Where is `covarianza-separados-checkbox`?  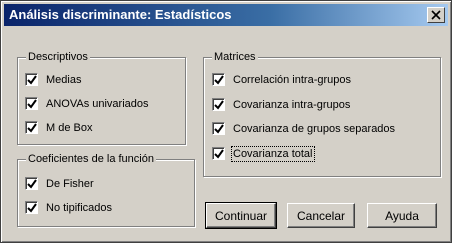 covarianza-separados-checkbox is located at coordinates (218, 128).